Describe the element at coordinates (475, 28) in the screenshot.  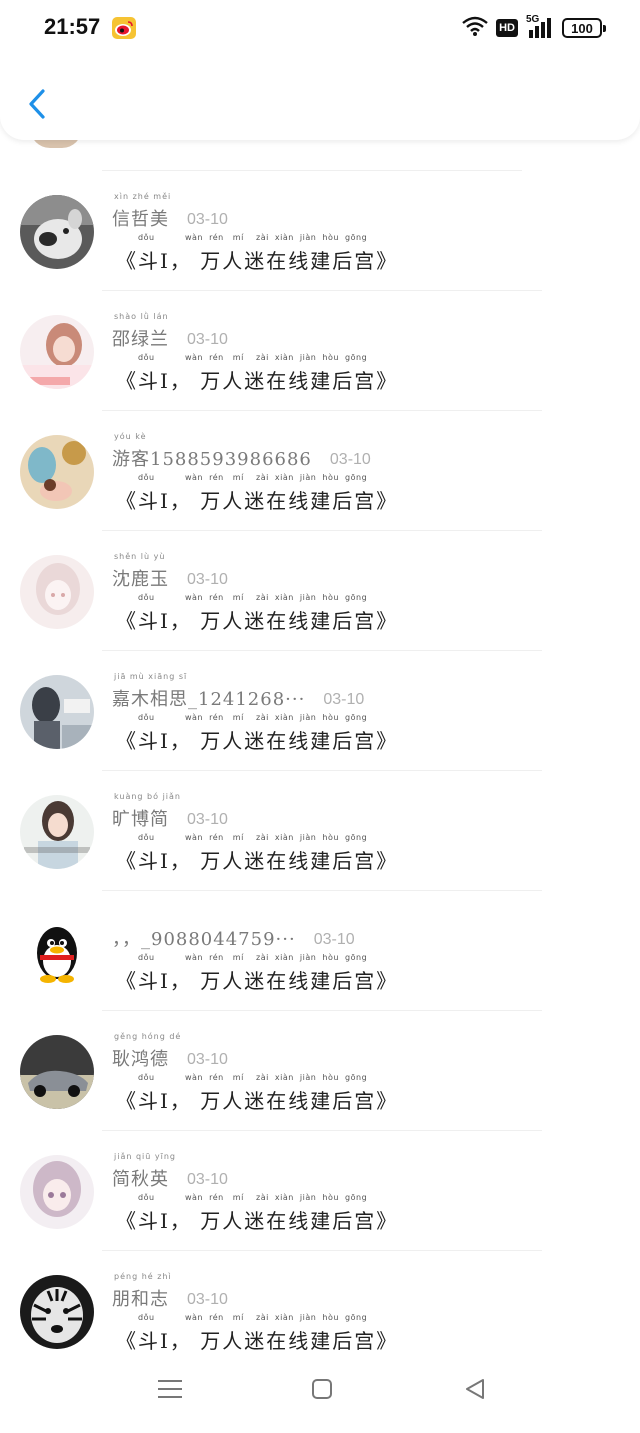
I see `wifi-icon` at that location.